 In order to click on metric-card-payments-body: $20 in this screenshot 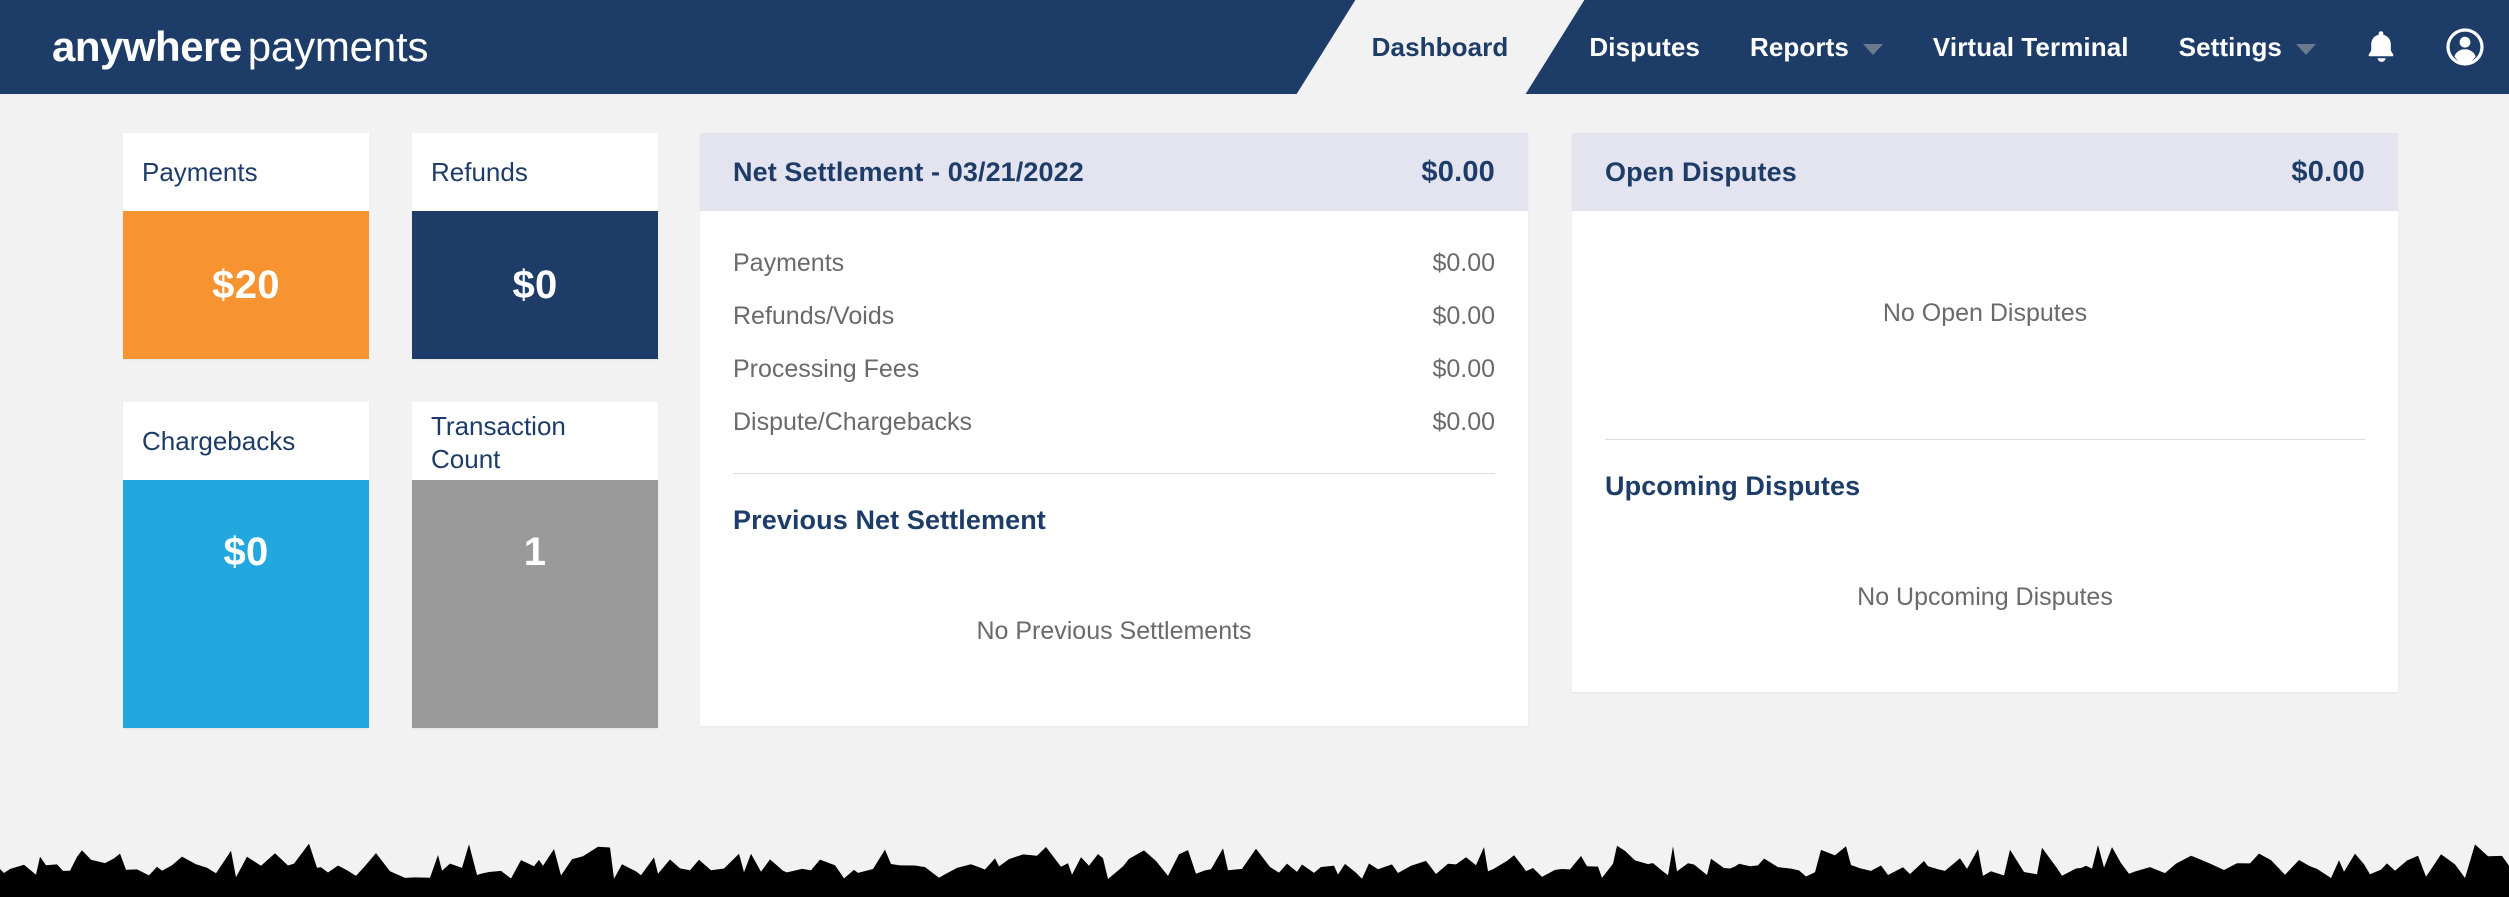, I will do `click(246, 285)`.